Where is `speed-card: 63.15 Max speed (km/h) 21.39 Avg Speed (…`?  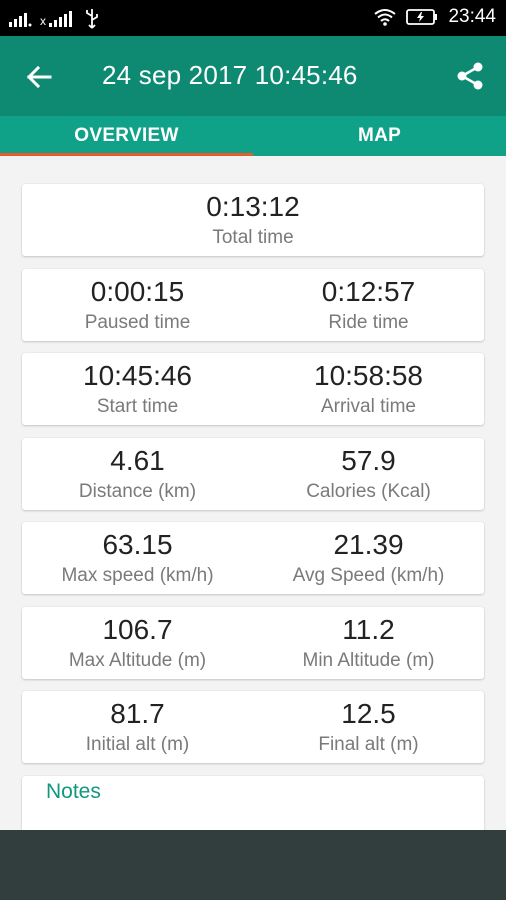 speed-card: 63.15 Max speed (km/h) 21.39 Avg Speed (… is located at coordinates (253, 558).